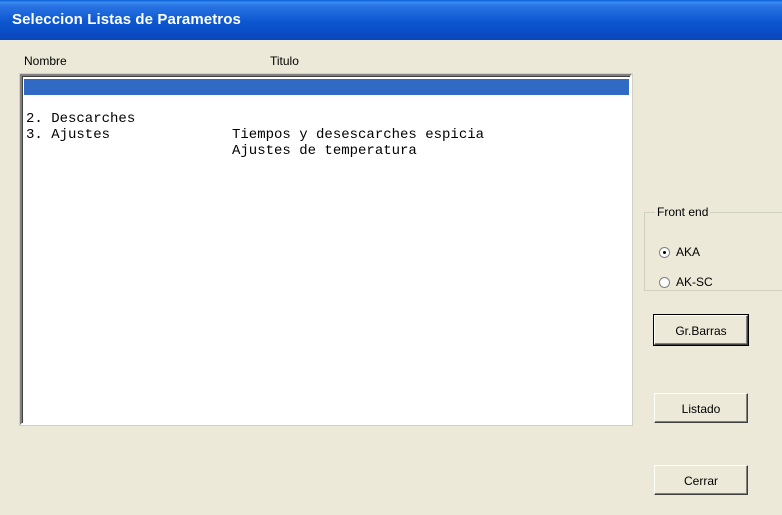  Describe the element at coordinates (664, 252) in the screenshot. I see `radio-checked-icon` at that location.